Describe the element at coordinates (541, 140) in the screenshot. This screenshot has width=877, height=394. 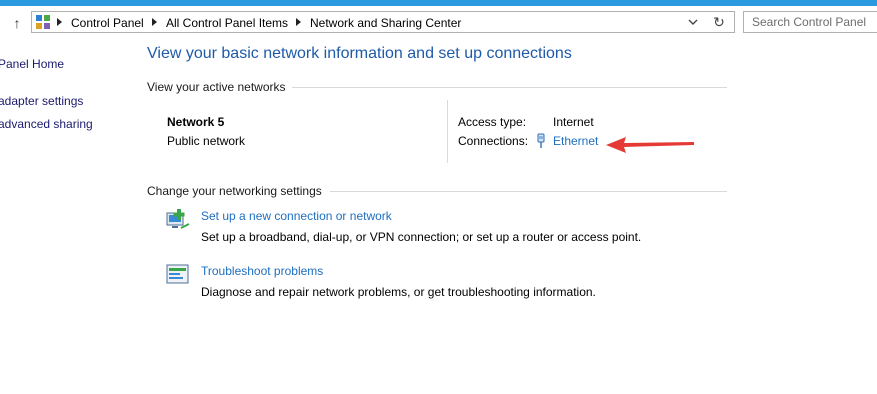
I see `ethernet-icon` at that location.